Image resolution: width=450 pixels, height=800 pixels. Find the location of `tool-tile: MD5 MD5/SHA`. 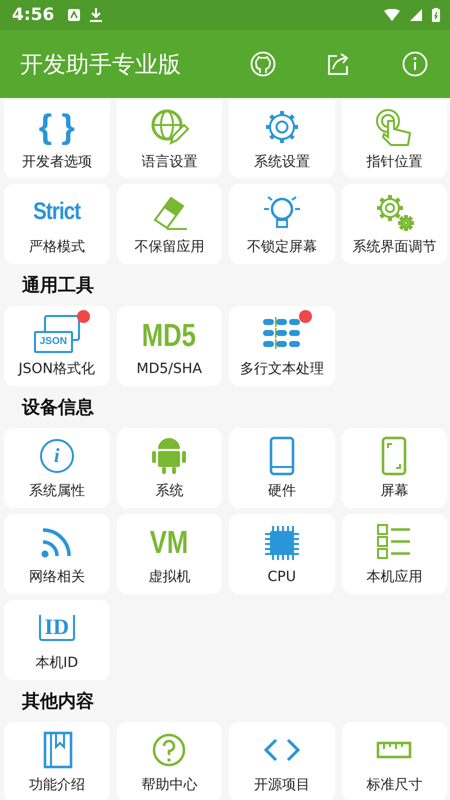

tool-tile: MD5 MD5/SHA is located at coordinates (169, 346).